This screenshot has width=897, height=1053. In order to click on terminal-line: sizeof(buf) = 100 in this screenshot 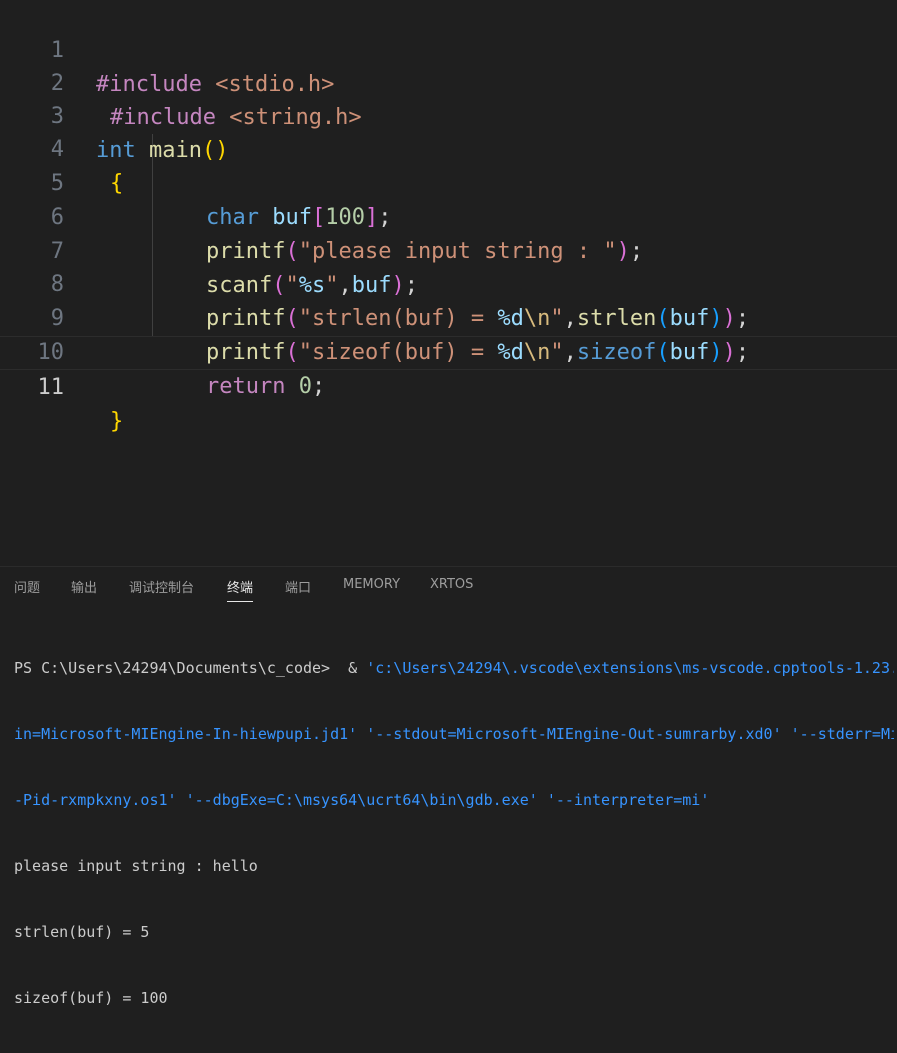, I will do `click(91, 998)`.